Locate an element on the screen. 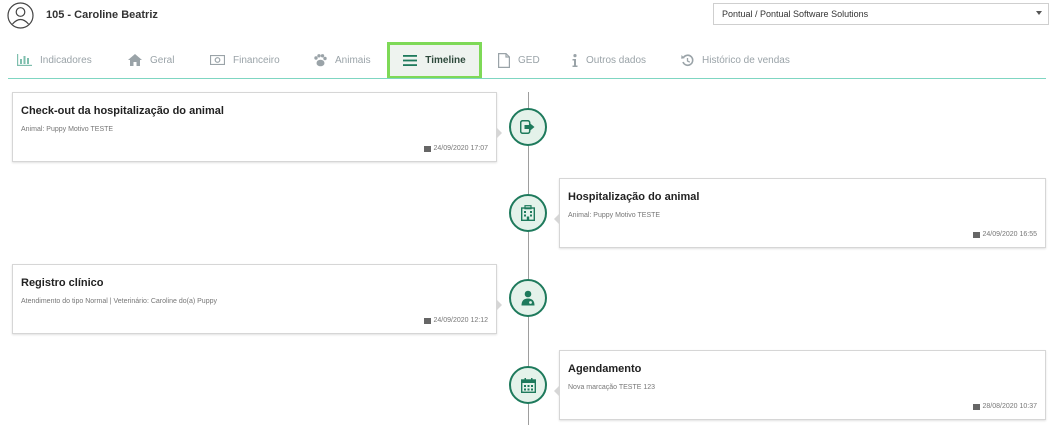 Image resolution: width=1056 pixels, height=425 pixels. tab-label: Histórico de vendas is located at coordinates (746, 60).